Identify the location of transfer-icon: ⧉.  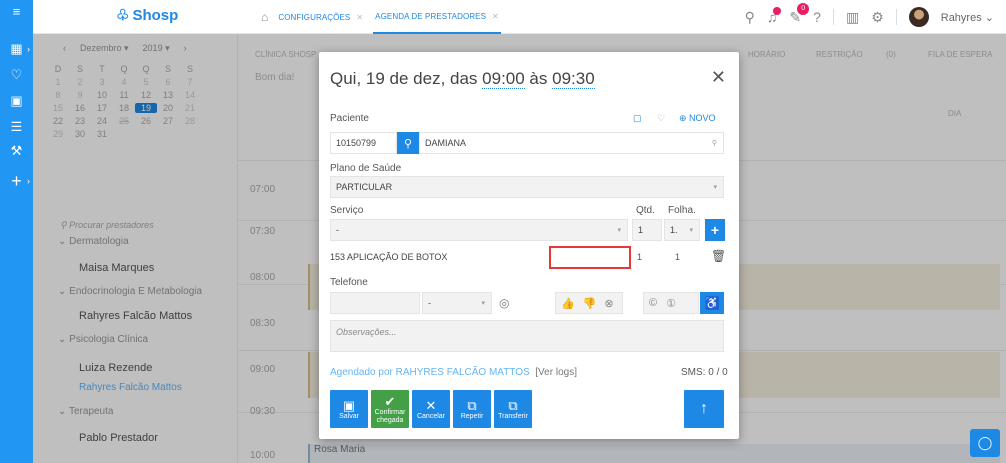
(513, 405).